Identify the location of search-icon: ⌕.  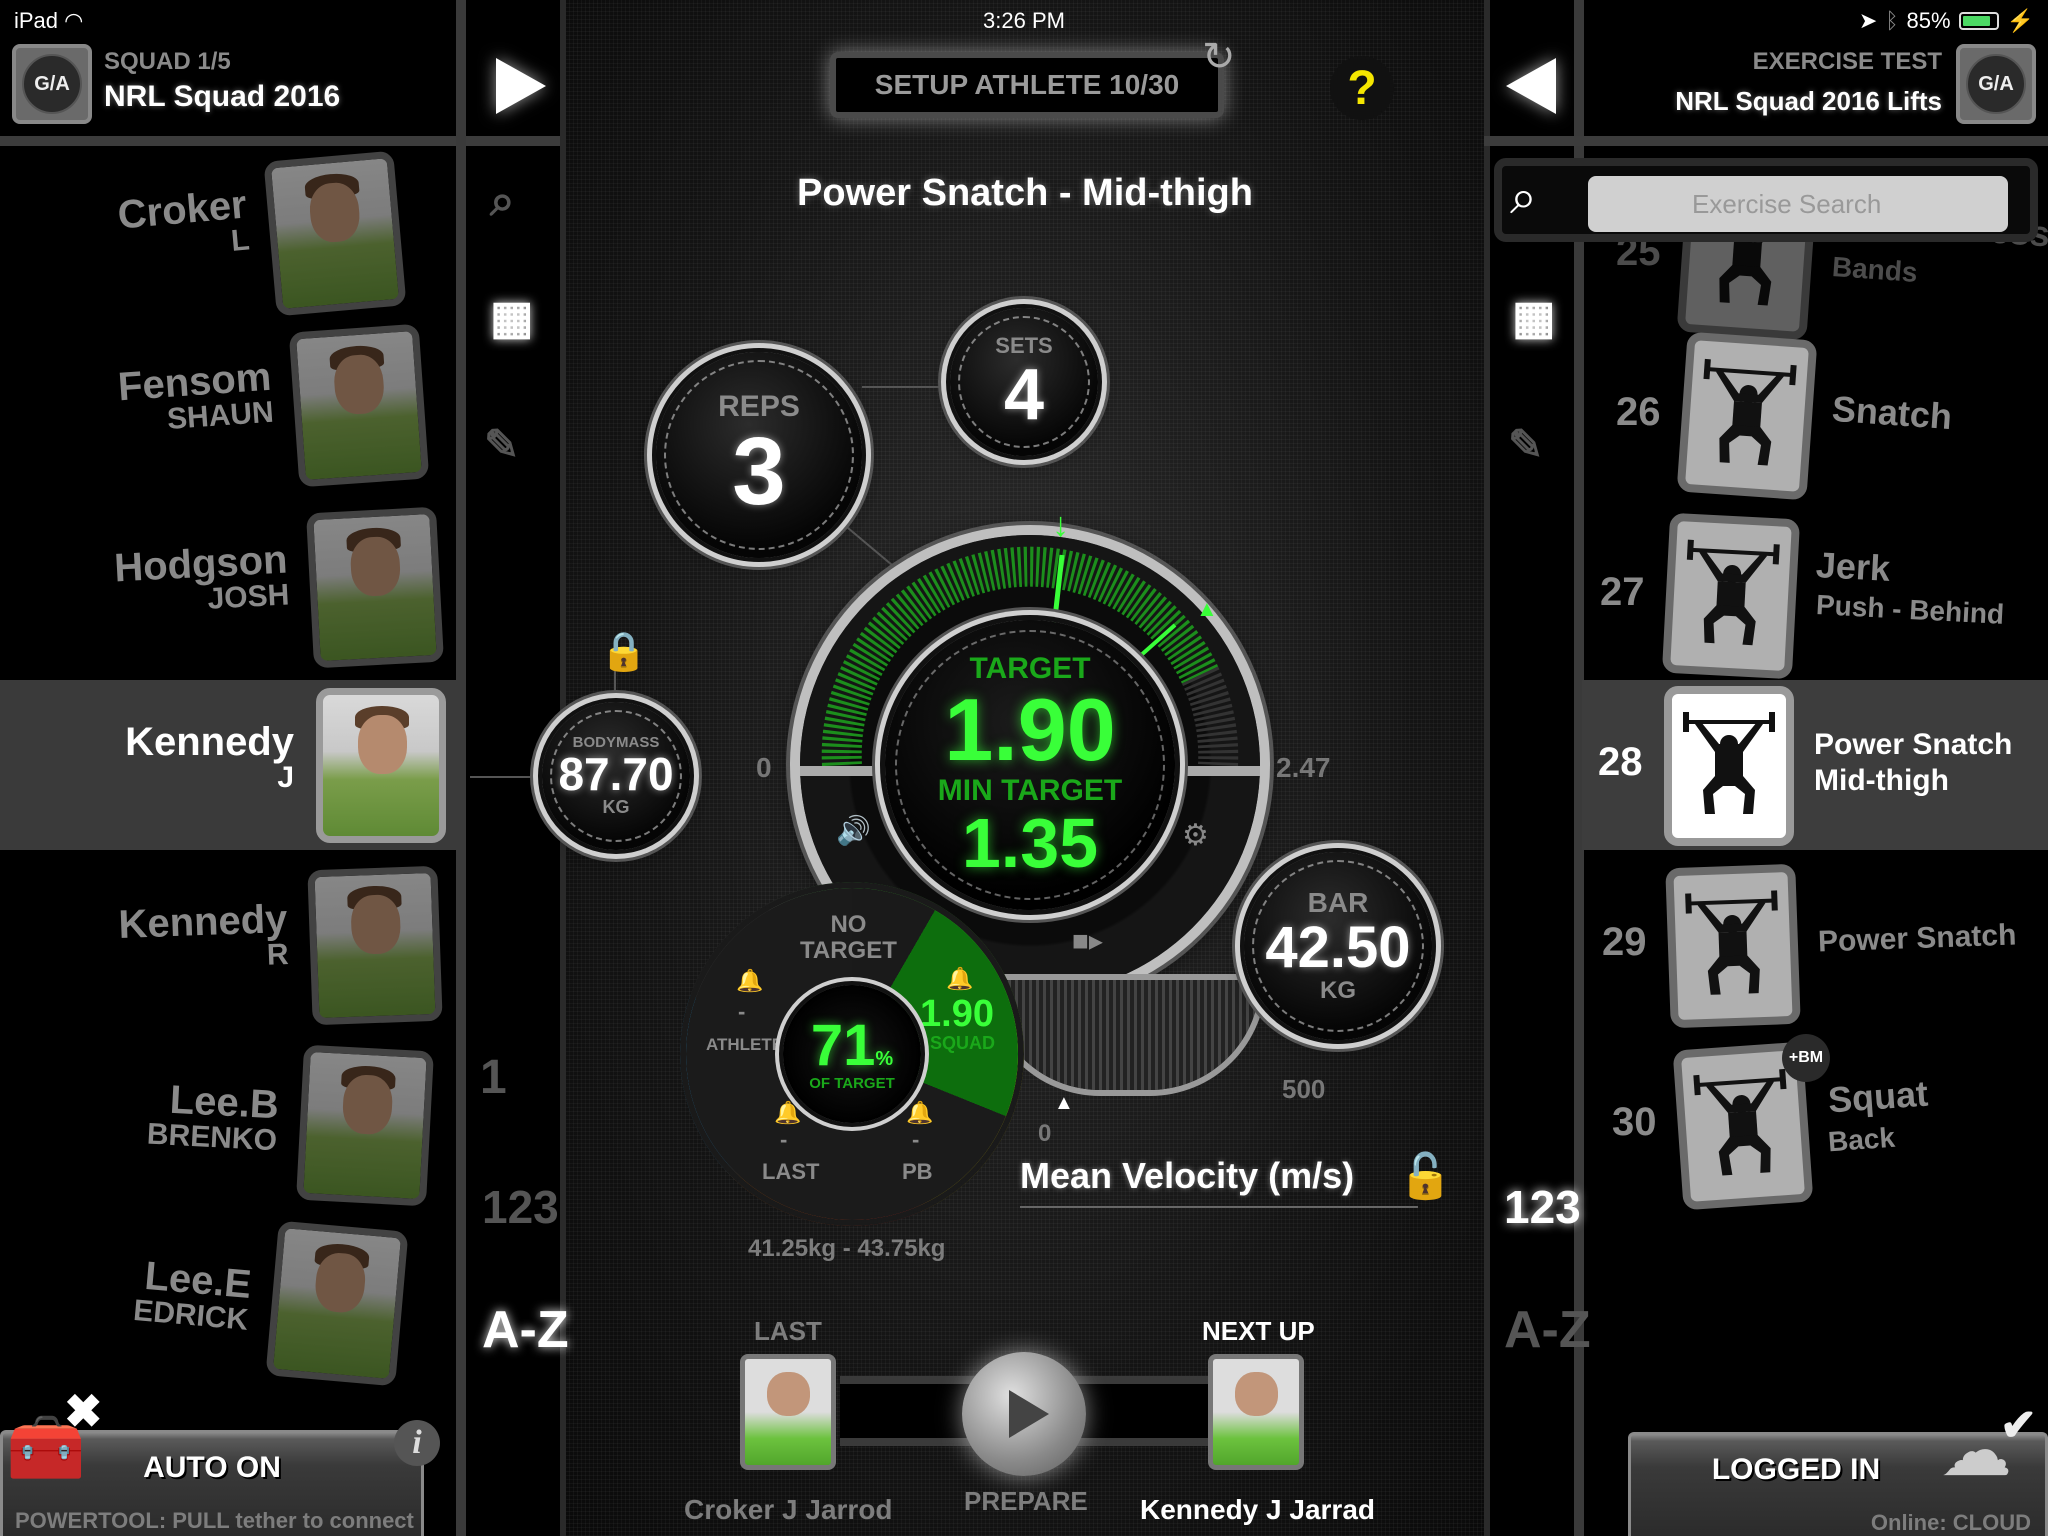
(1523, 198).